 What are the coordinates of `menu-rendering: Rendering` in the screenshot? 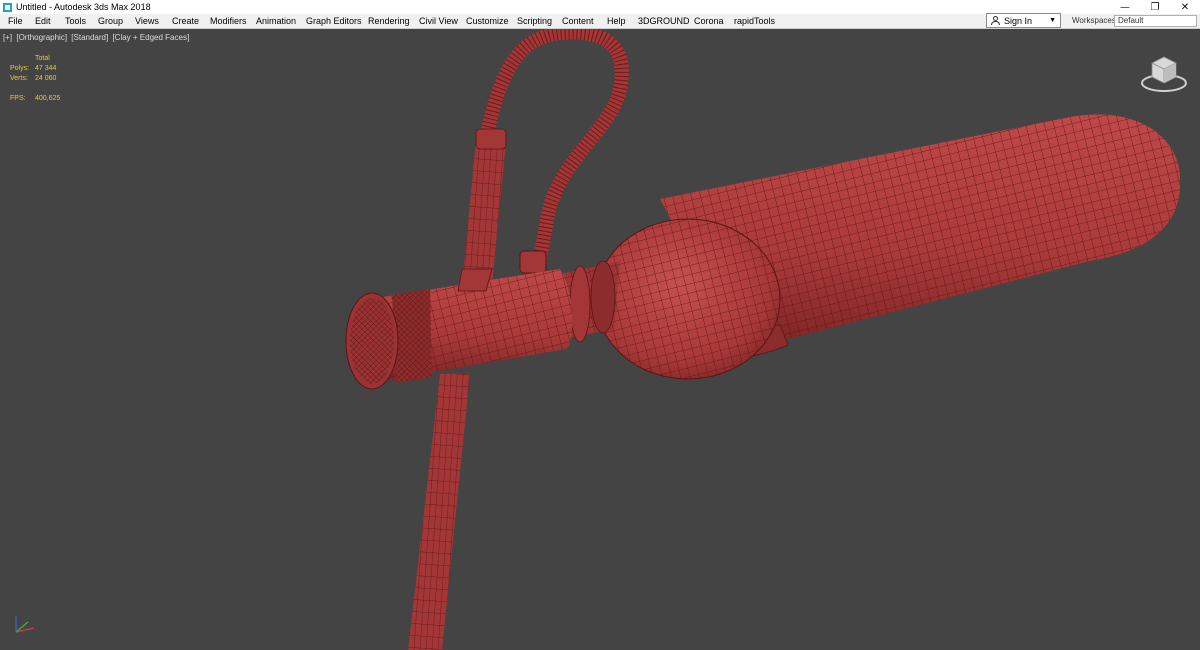 It's located at (389, 21).